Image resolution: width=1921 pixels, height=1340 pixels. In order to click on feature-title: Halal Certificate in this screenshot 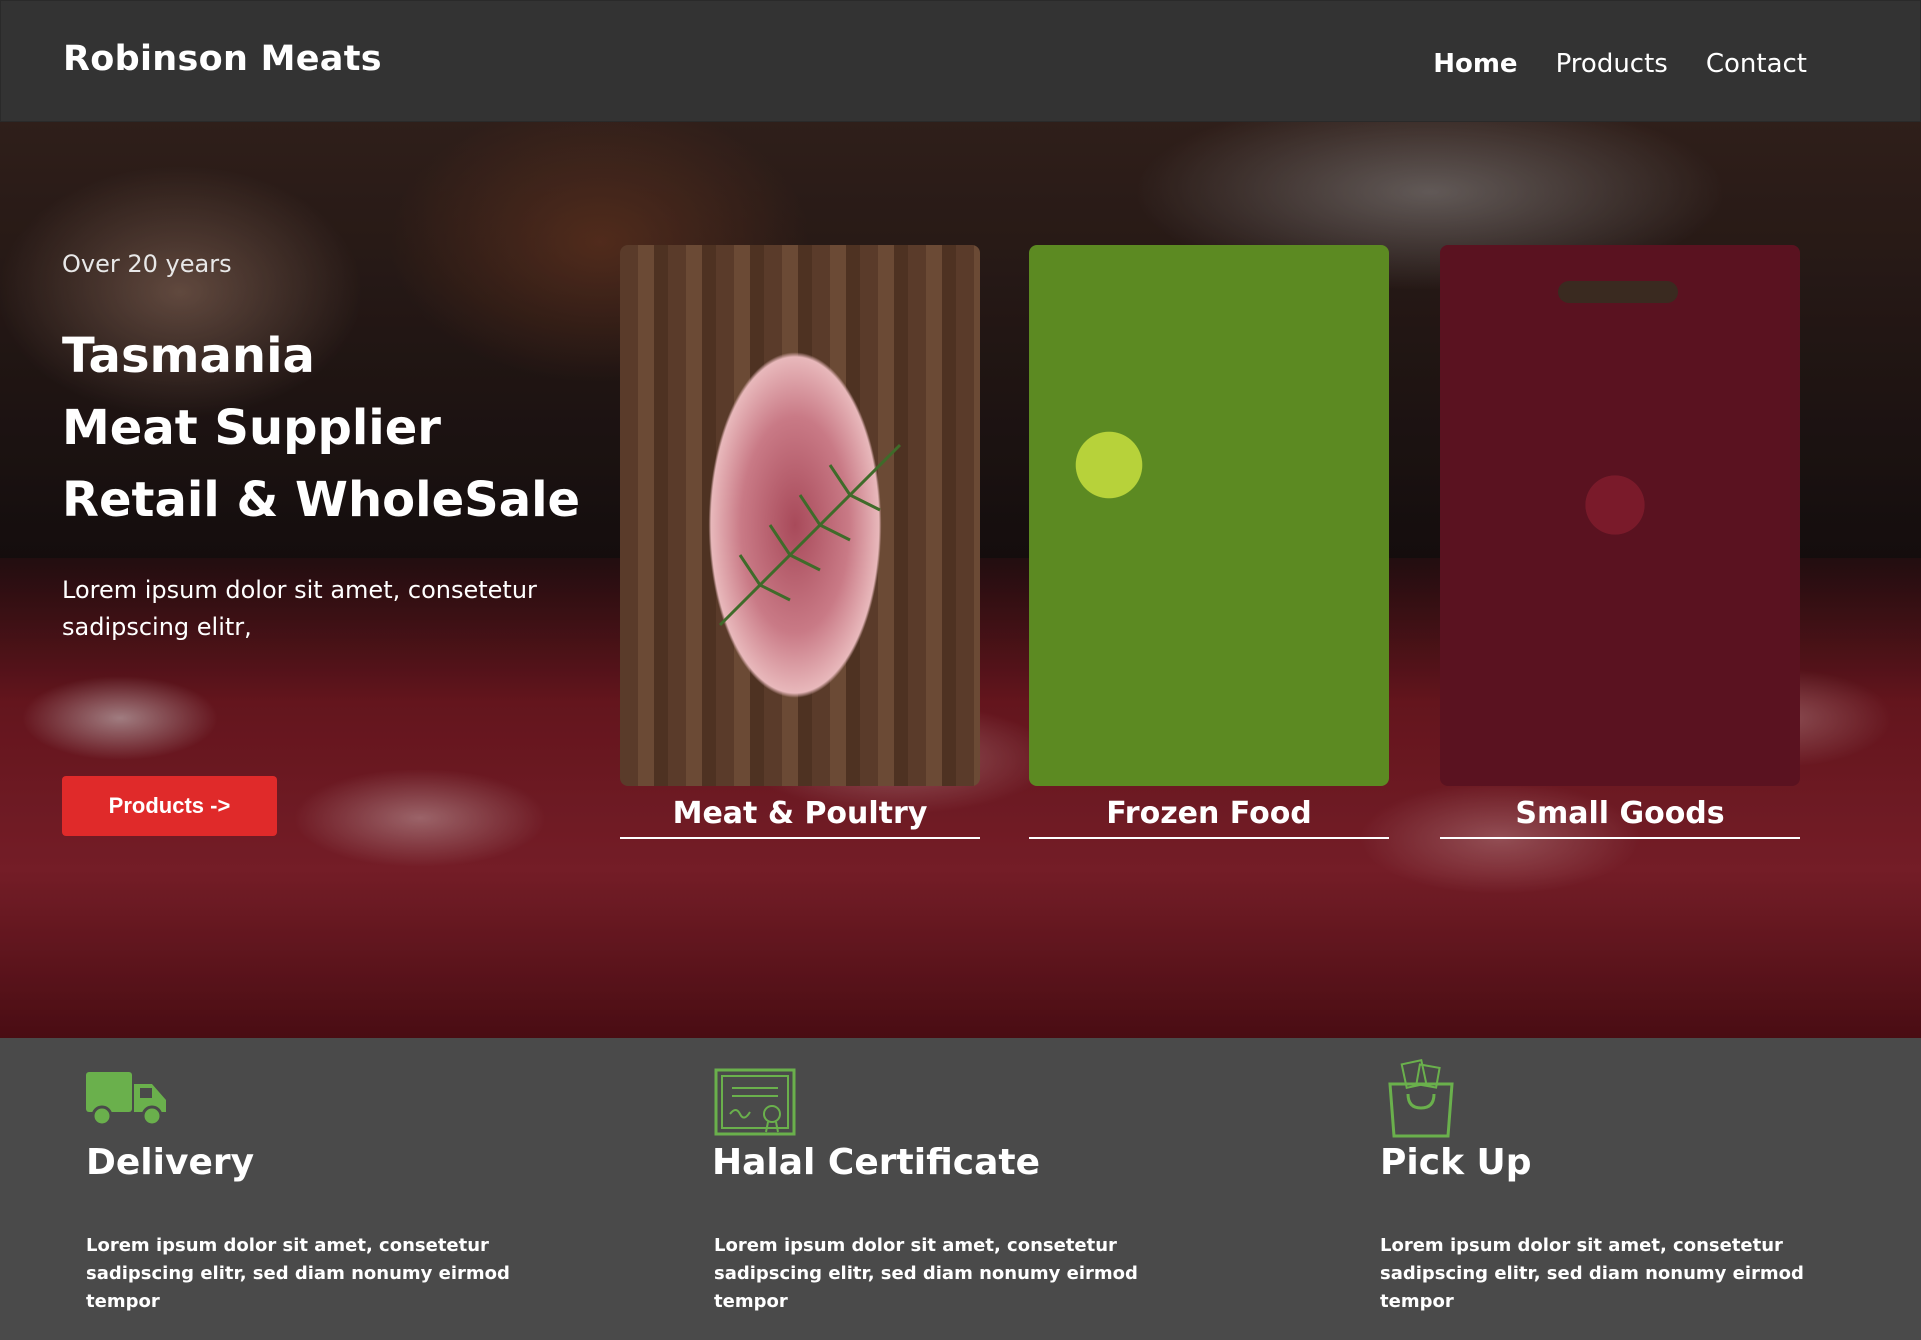, I will do `click(876, 1162)`.